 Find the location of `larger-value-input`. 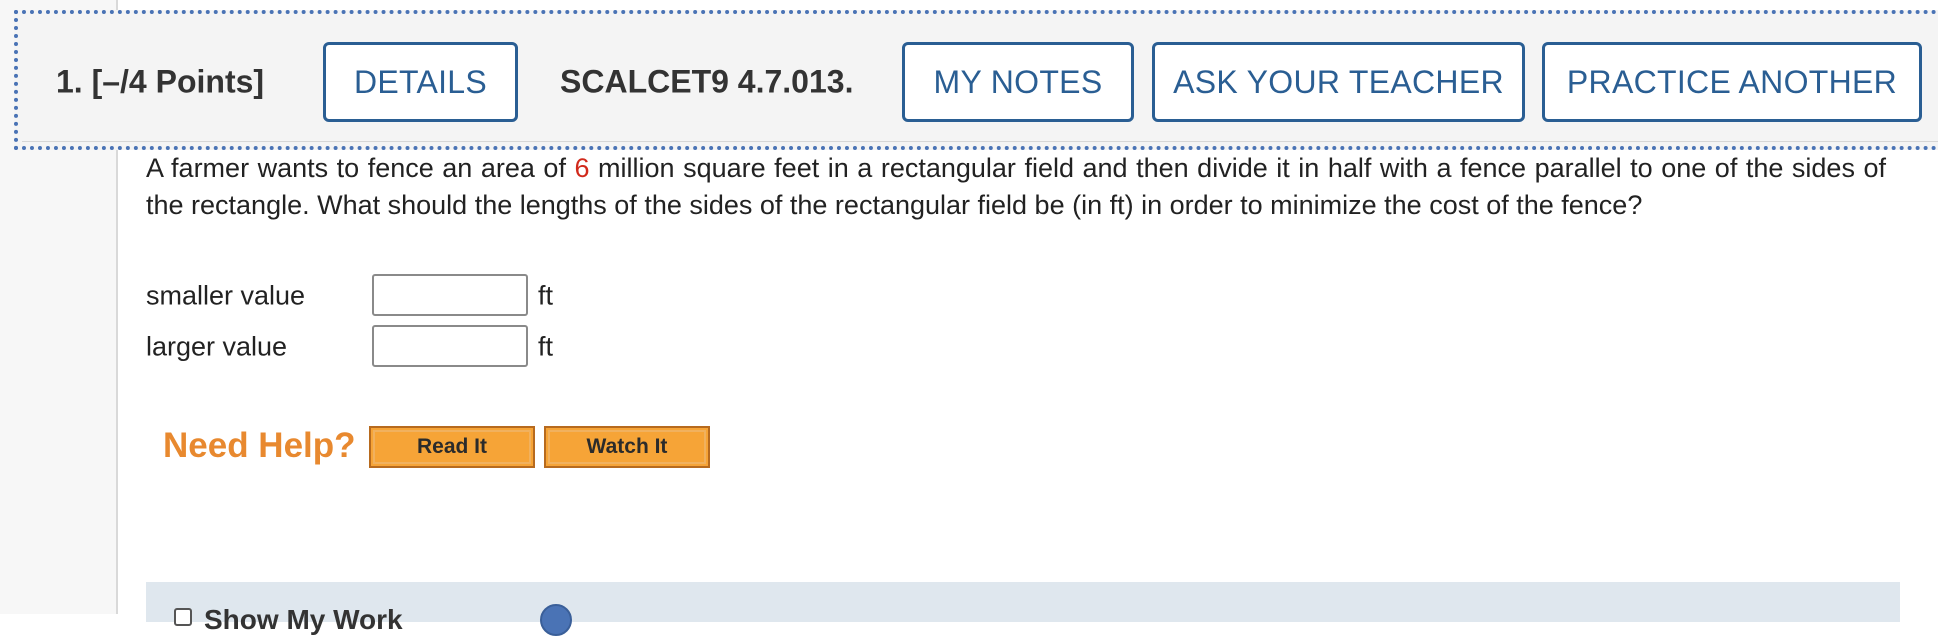

larger-value-input is located at coordinates (450, 346).